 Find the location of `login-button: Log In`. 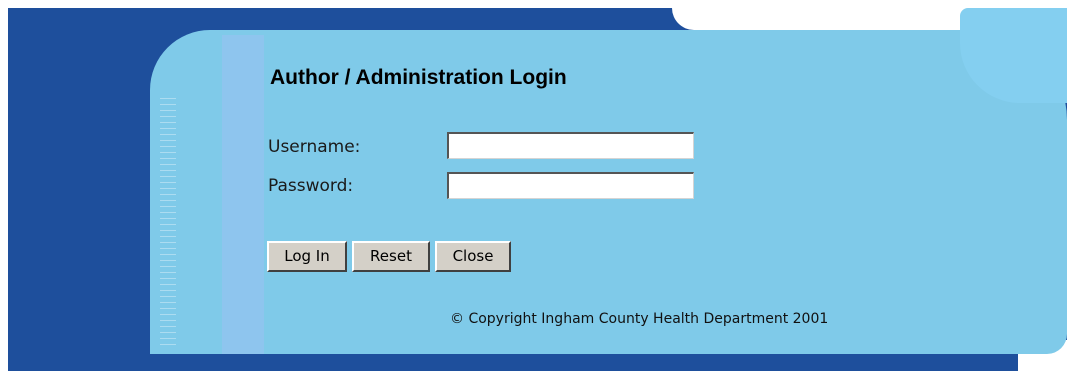

login-button: Log In is located at coordinates (307, 256).